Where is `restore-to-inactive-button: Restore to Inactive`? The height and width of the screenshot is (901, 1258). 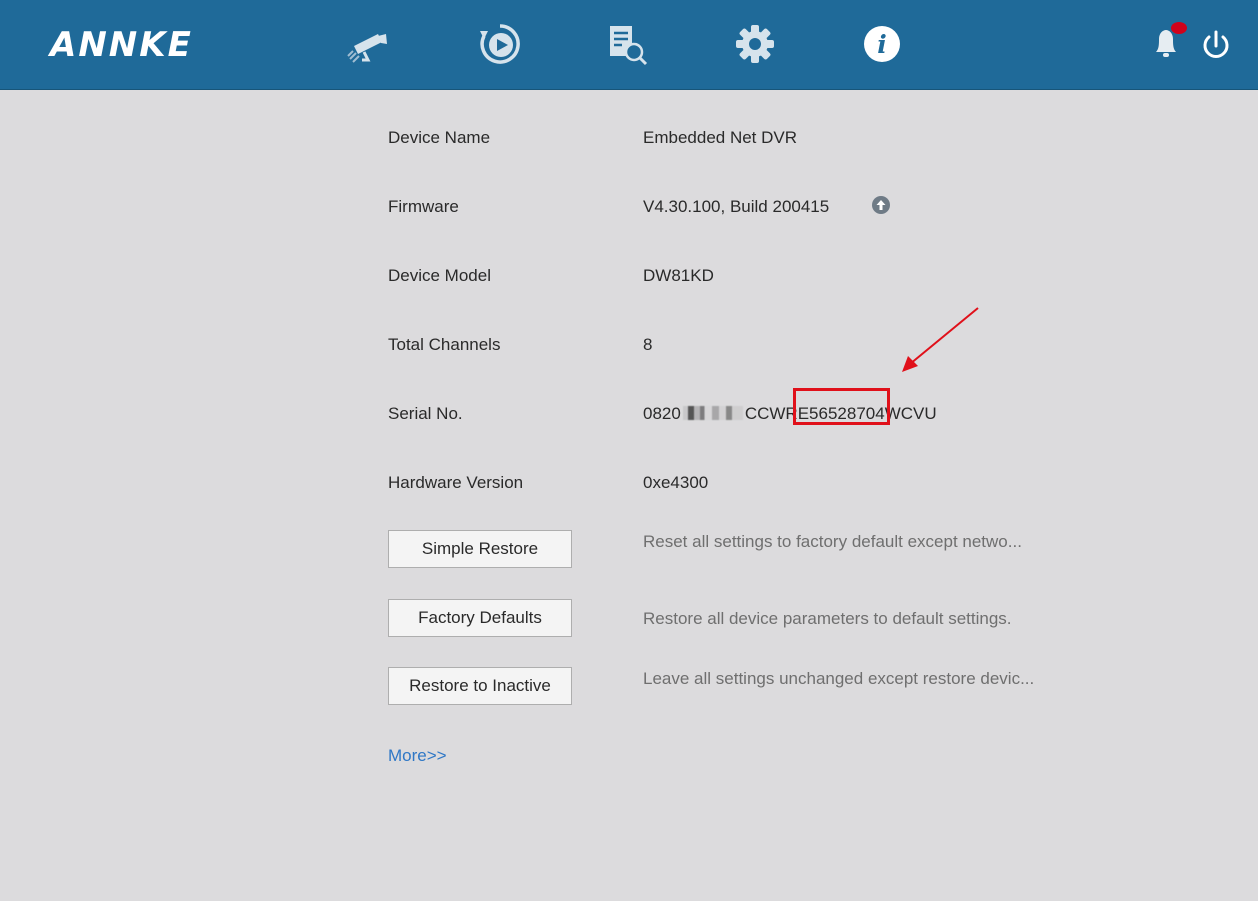
restore-to-inactive-button: Restore to Inactive is located at coordinates (480, 686).